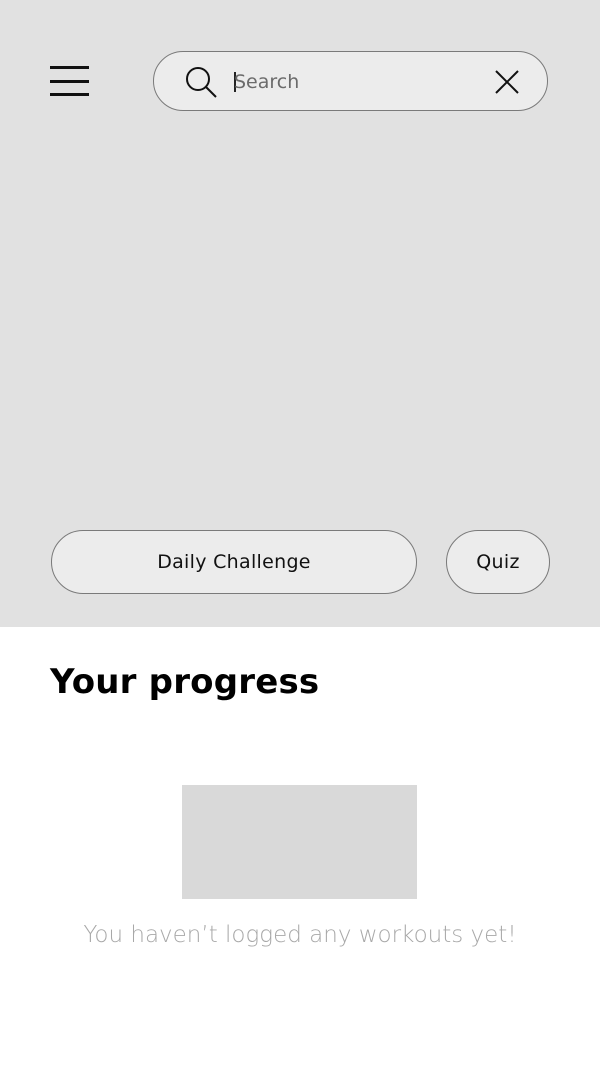 Image resolution: width=600 pixels, height=1068 pixels. What do you see at coordinates (507, 82) in the screenshot?
I see `close-icon` at bounding box center [507, 82].